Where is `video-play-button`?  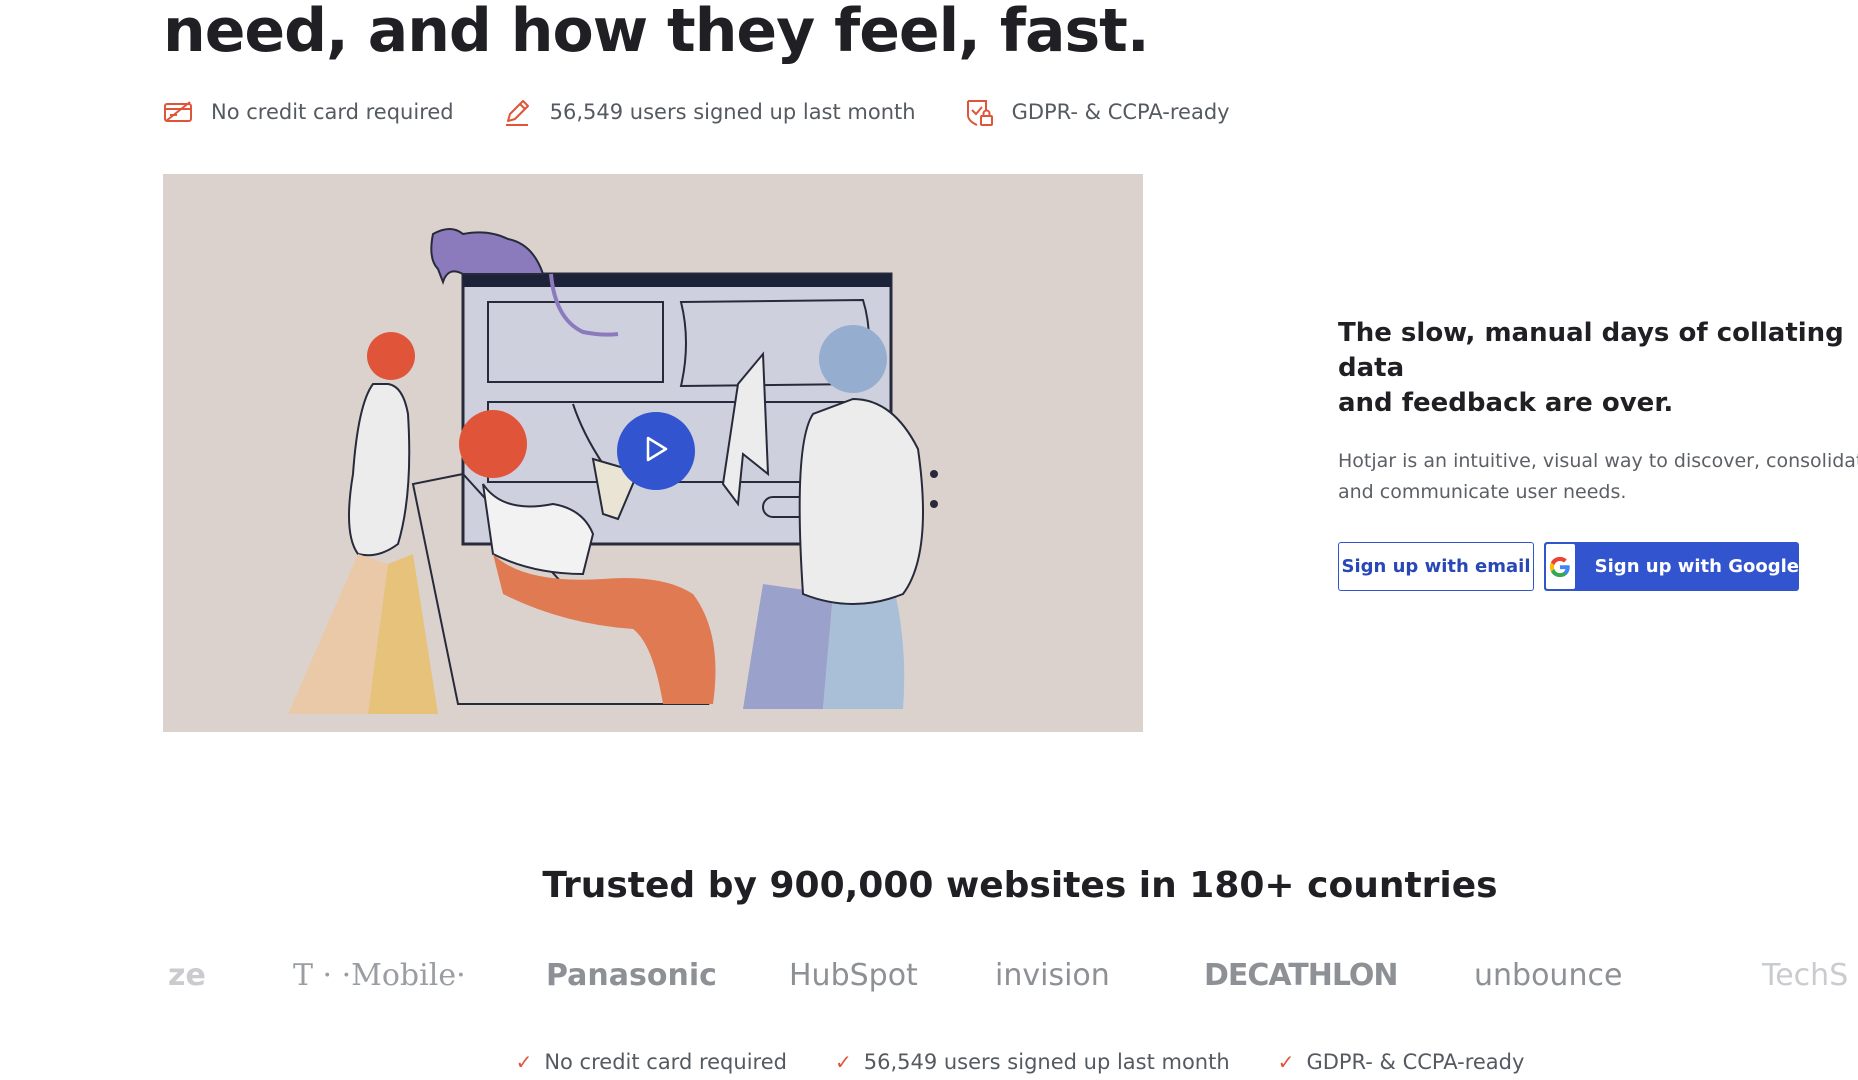
video-play-button is located at coordinates (656, 451).